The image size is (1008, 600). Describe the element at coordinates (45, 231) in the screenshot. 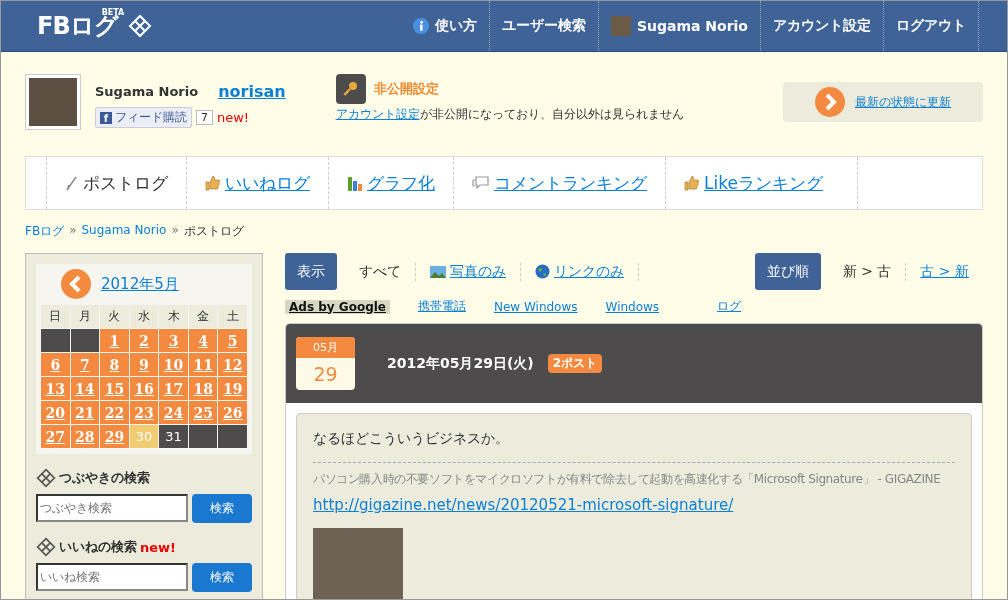

I see `breadcrumb-link: FBログ` at that location.